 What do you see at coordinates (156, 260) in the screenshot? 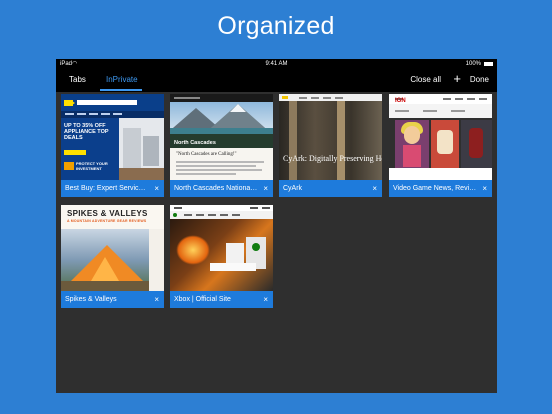
I see `sidebar-image` at bounding box center [156, 260].